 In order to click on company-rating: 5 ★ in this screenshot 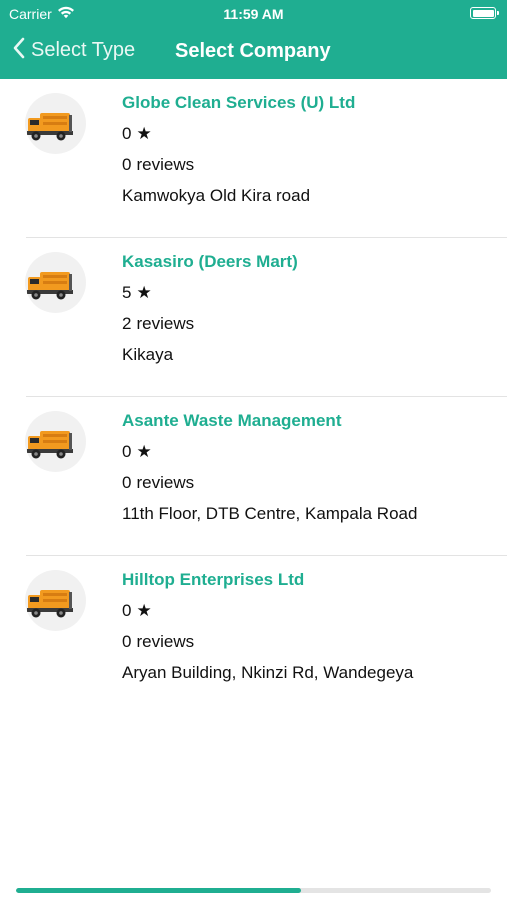, I will do `click(137, 293)`.